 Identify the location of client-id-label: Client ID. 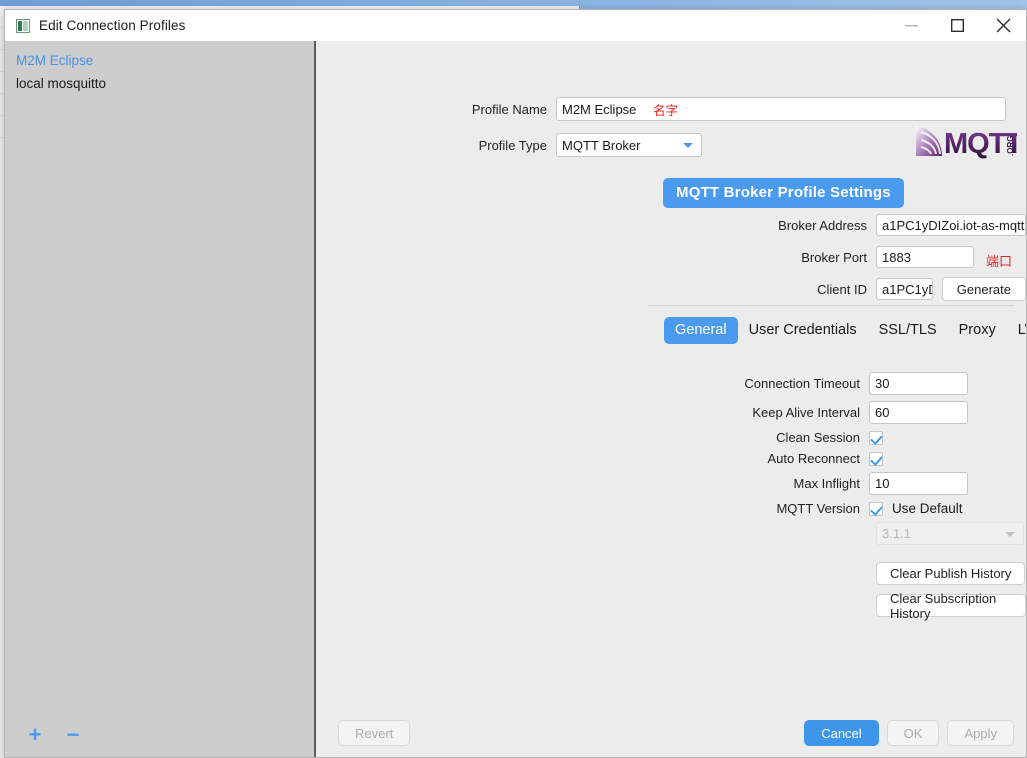
(842, 289).